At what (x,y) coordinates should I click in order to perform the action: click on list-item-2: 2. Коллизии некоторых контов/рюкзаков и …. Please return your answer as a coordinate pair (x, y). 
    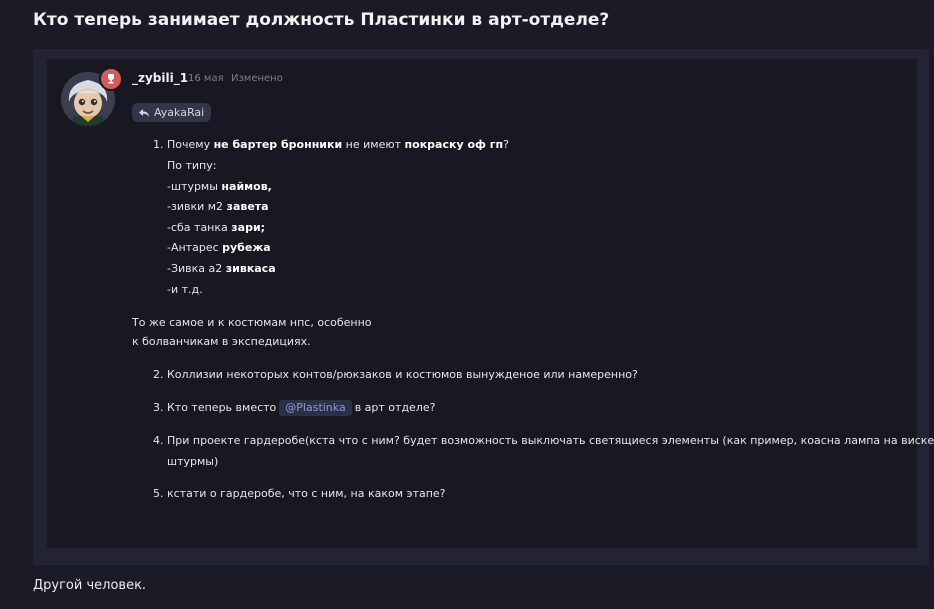
    Looking at the image, I should click on (395, 374).